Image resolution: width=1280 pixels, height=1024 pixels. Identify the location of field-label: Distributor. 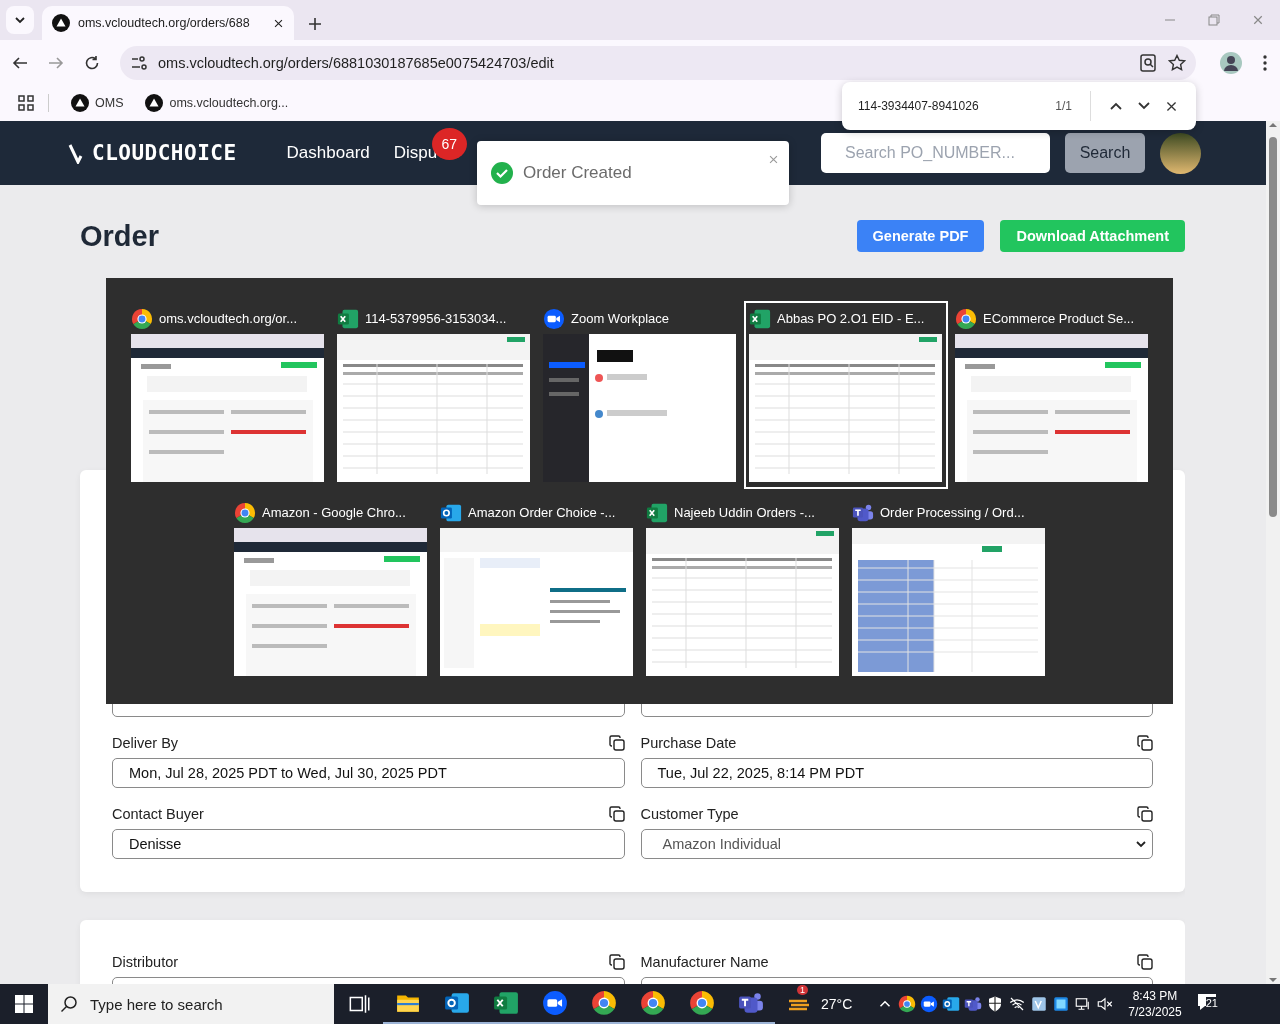
(145, 962).